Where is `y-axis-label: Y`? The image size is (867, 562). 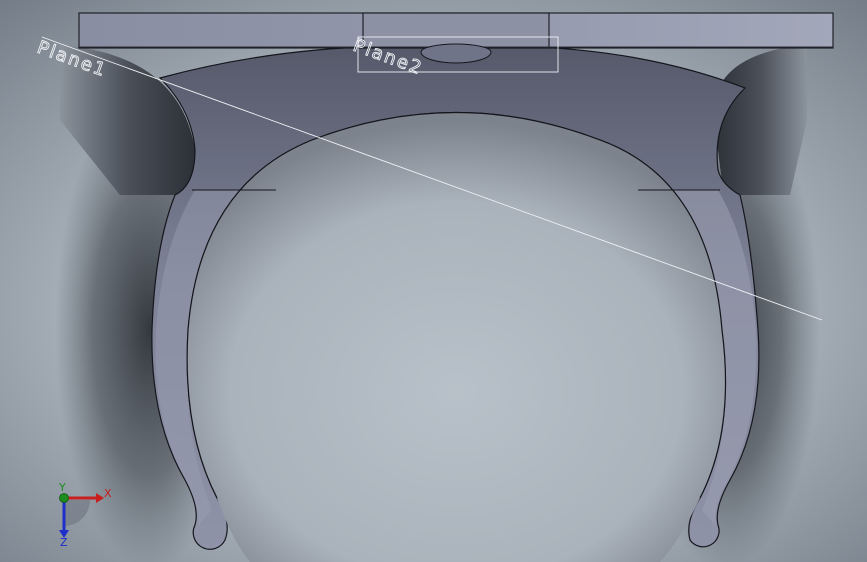 y-axis-label: Y is located at coordinates (62, 487).